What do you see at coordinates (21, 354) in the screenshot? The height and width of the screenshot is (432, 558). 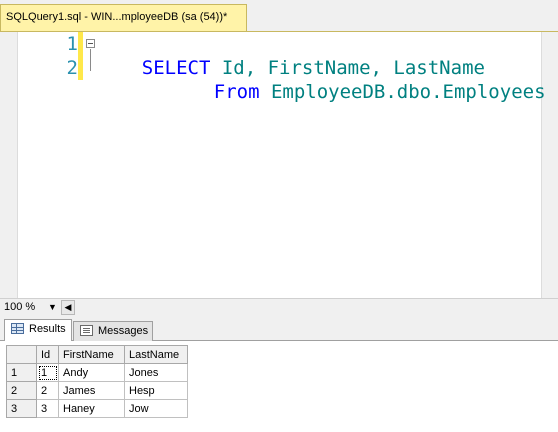 I see `corner-cell` at bounding box center [21, 354].